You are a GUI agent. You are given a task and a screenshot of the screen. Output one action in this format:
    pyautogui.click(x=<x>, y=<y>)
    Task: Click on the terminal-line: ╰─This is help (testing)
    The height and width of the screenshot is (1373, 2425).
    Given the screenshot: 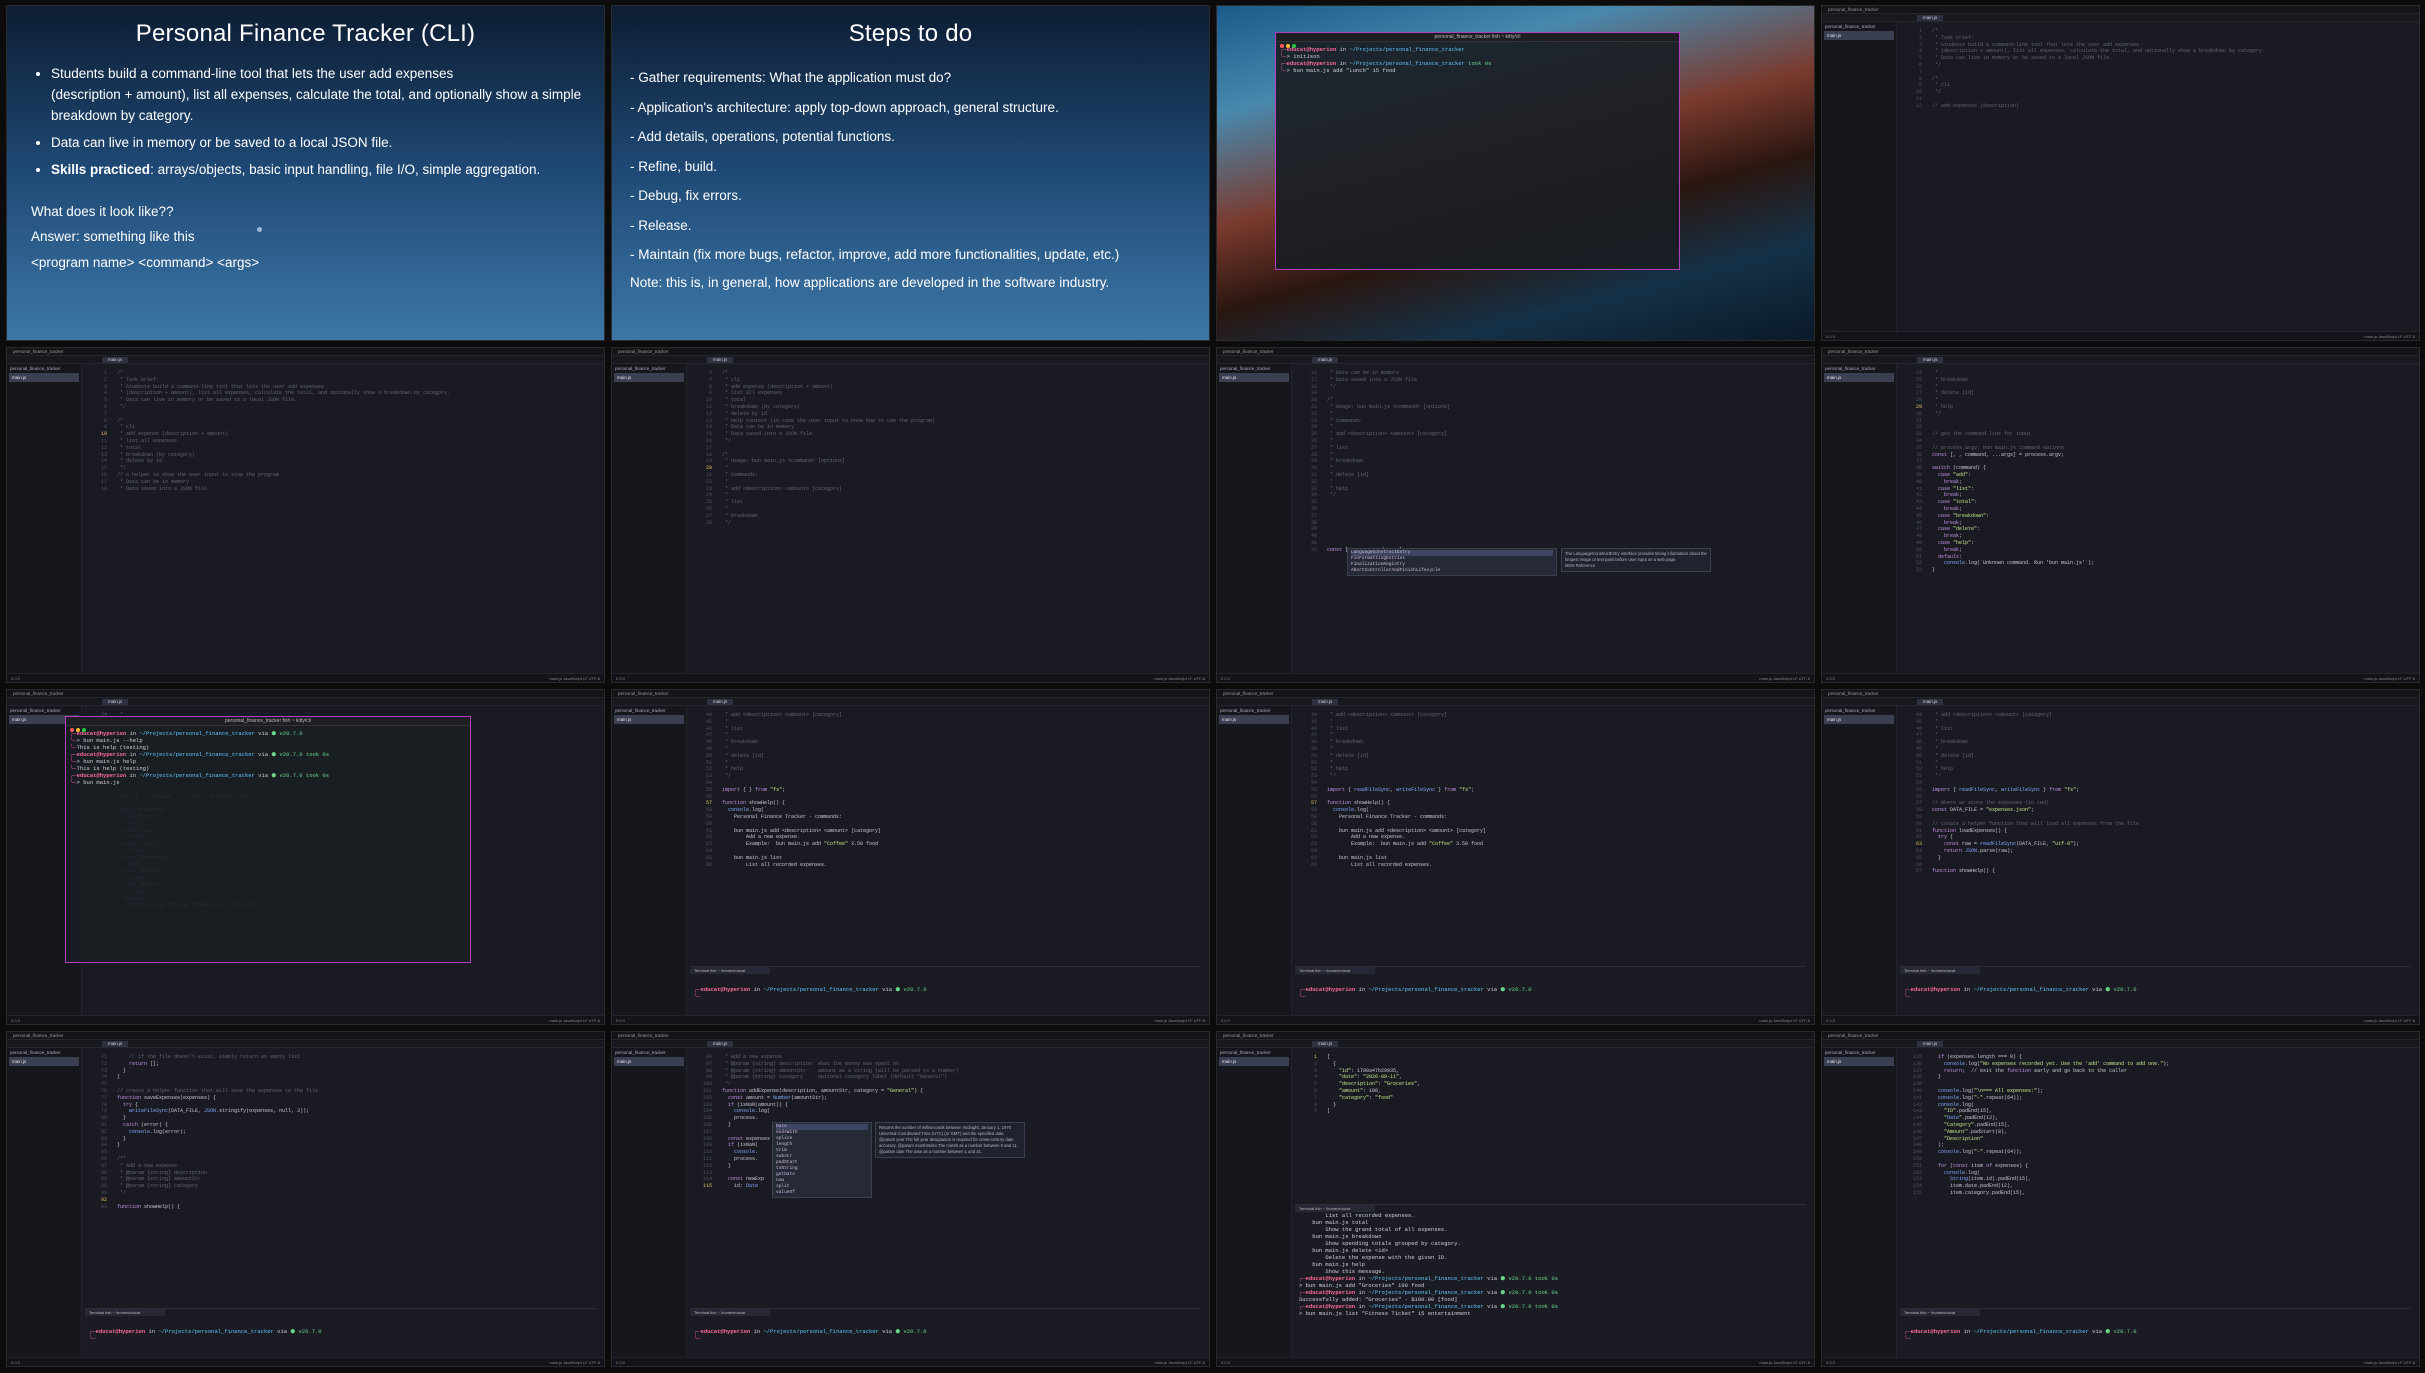 What is the action you would take?
    pyautogui.click(x=110, y=747)
    